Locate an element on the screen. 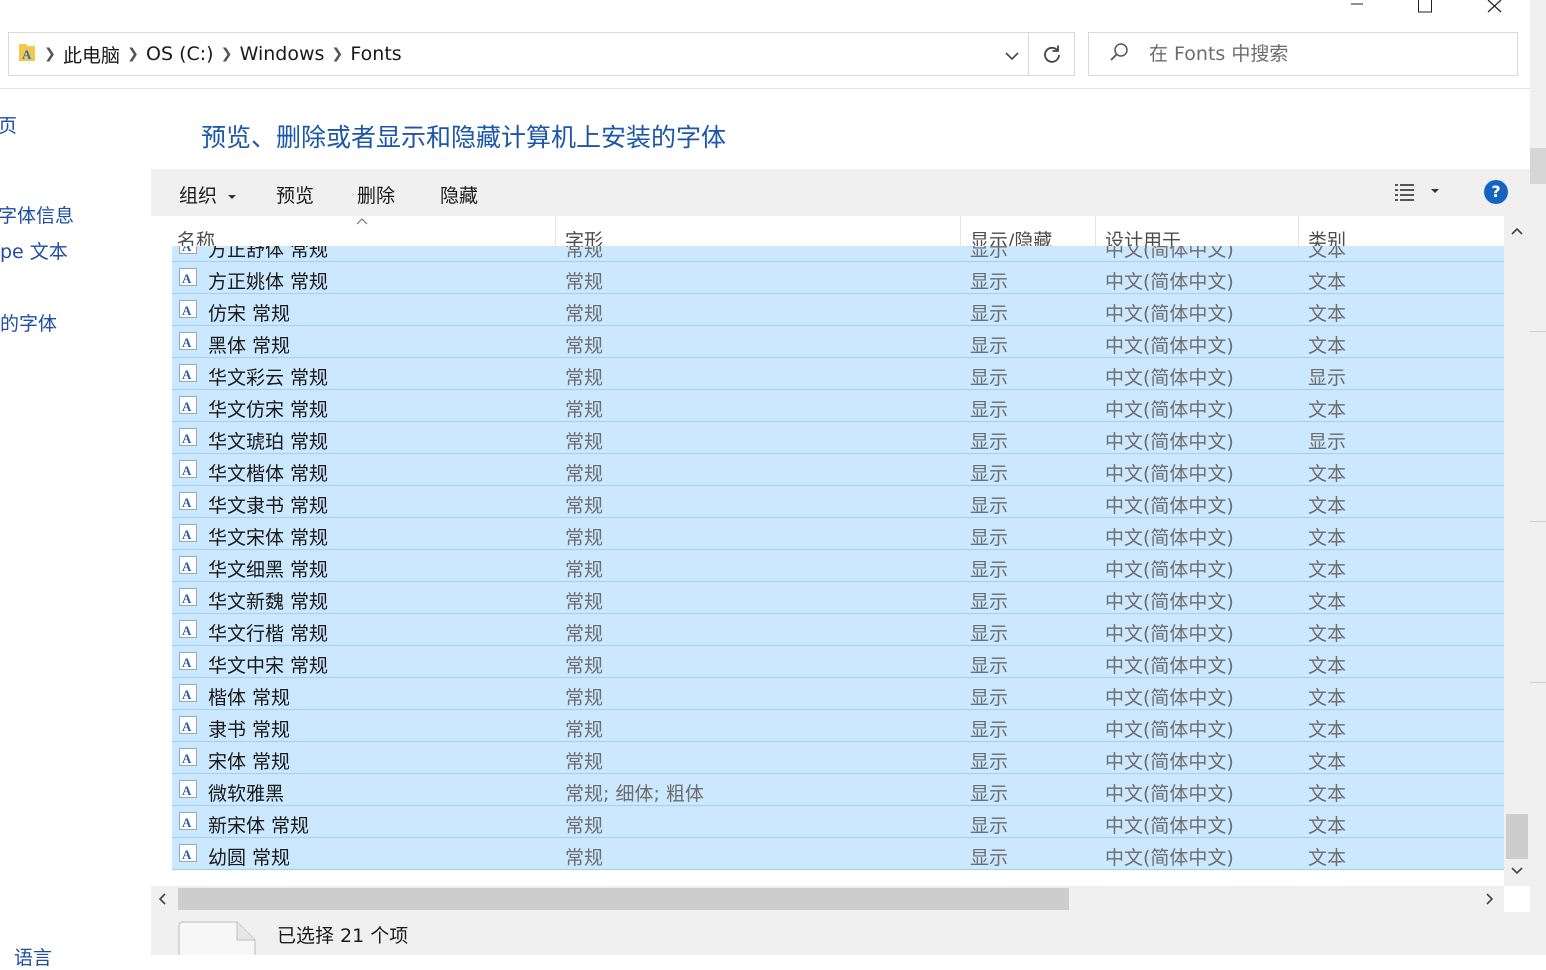 This screenshot has width=1546, height=970. help-button: ? is located at coordinates (1496, 192).